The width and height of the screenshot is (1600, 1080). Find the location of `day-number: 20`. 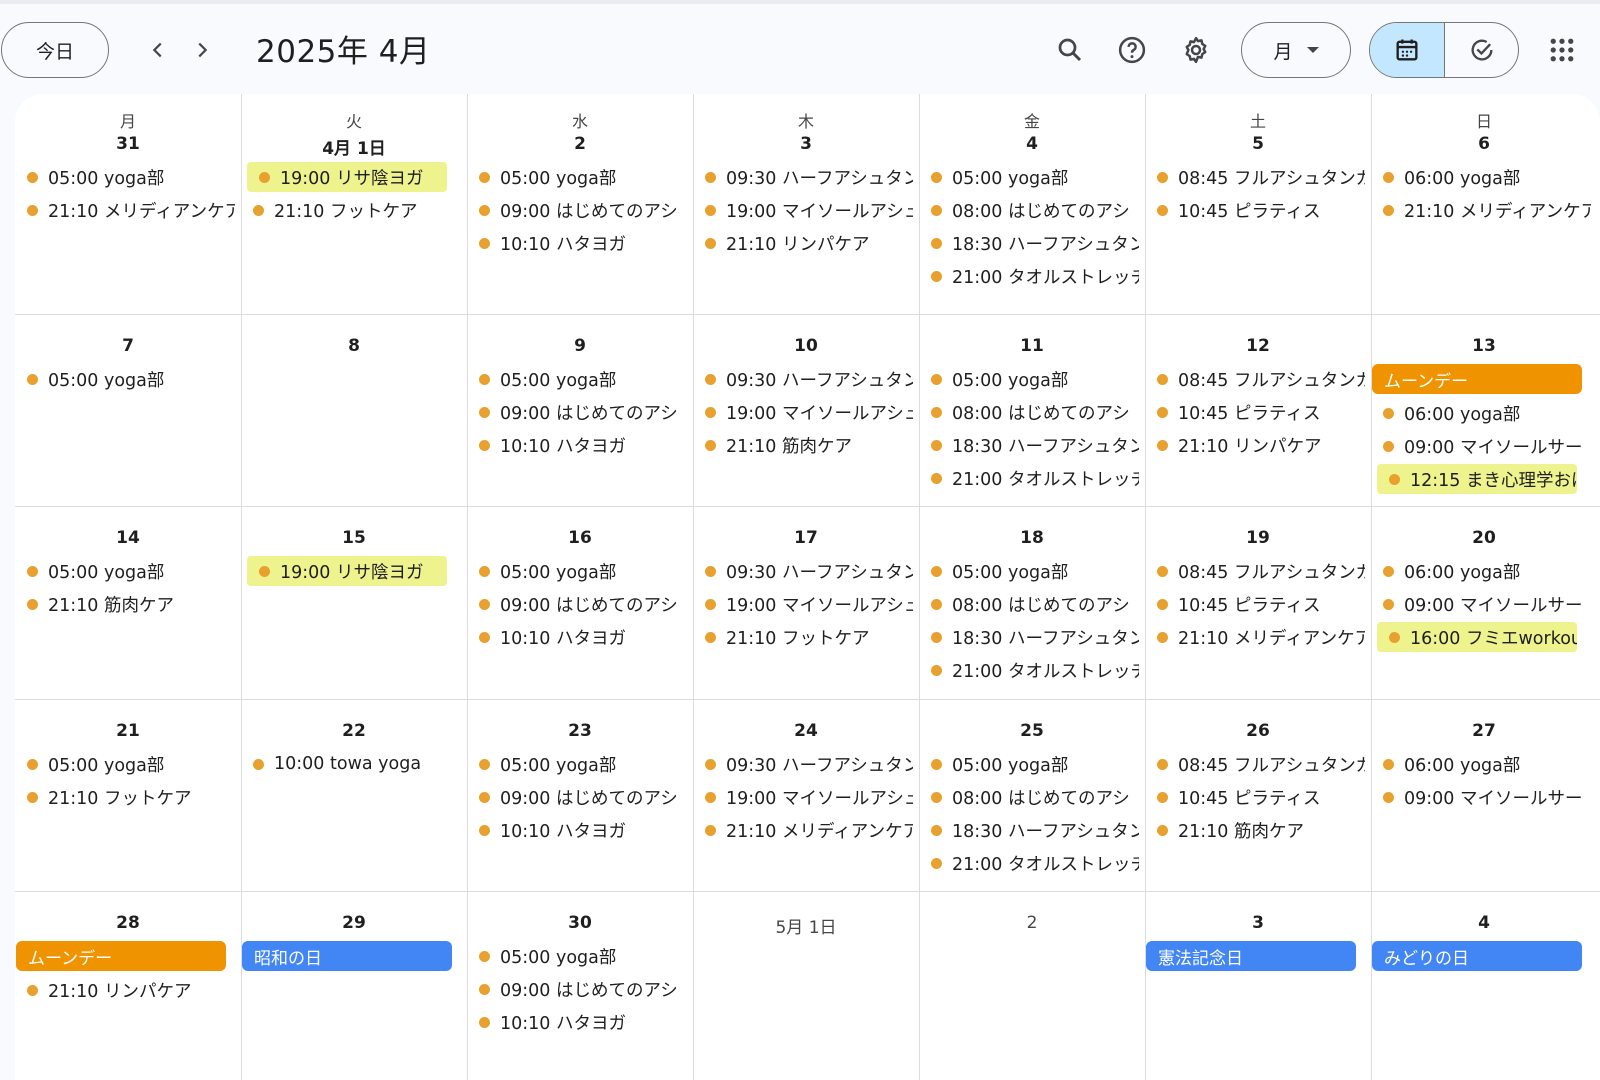

day-number: 20 is located at coordinates (1484, 538).